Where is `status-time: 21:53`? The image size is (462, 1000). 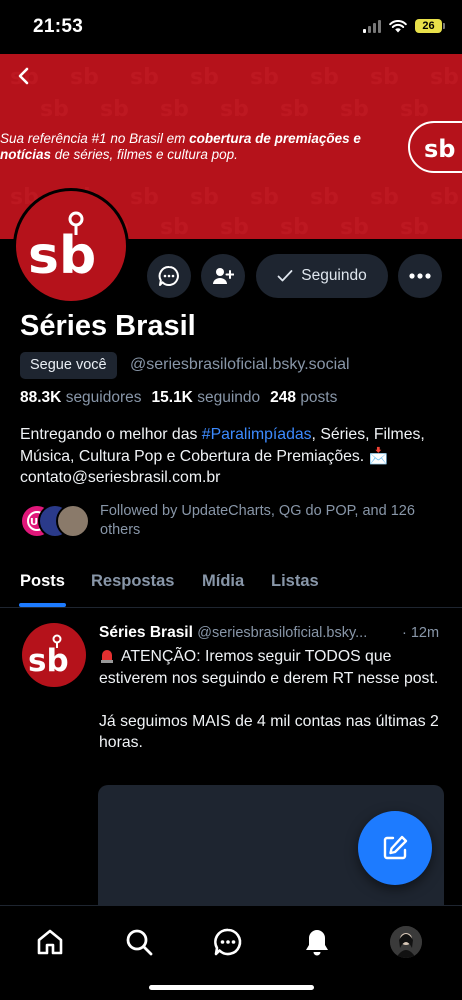 status-time: 21:53 is located at coordinates (58, 26).